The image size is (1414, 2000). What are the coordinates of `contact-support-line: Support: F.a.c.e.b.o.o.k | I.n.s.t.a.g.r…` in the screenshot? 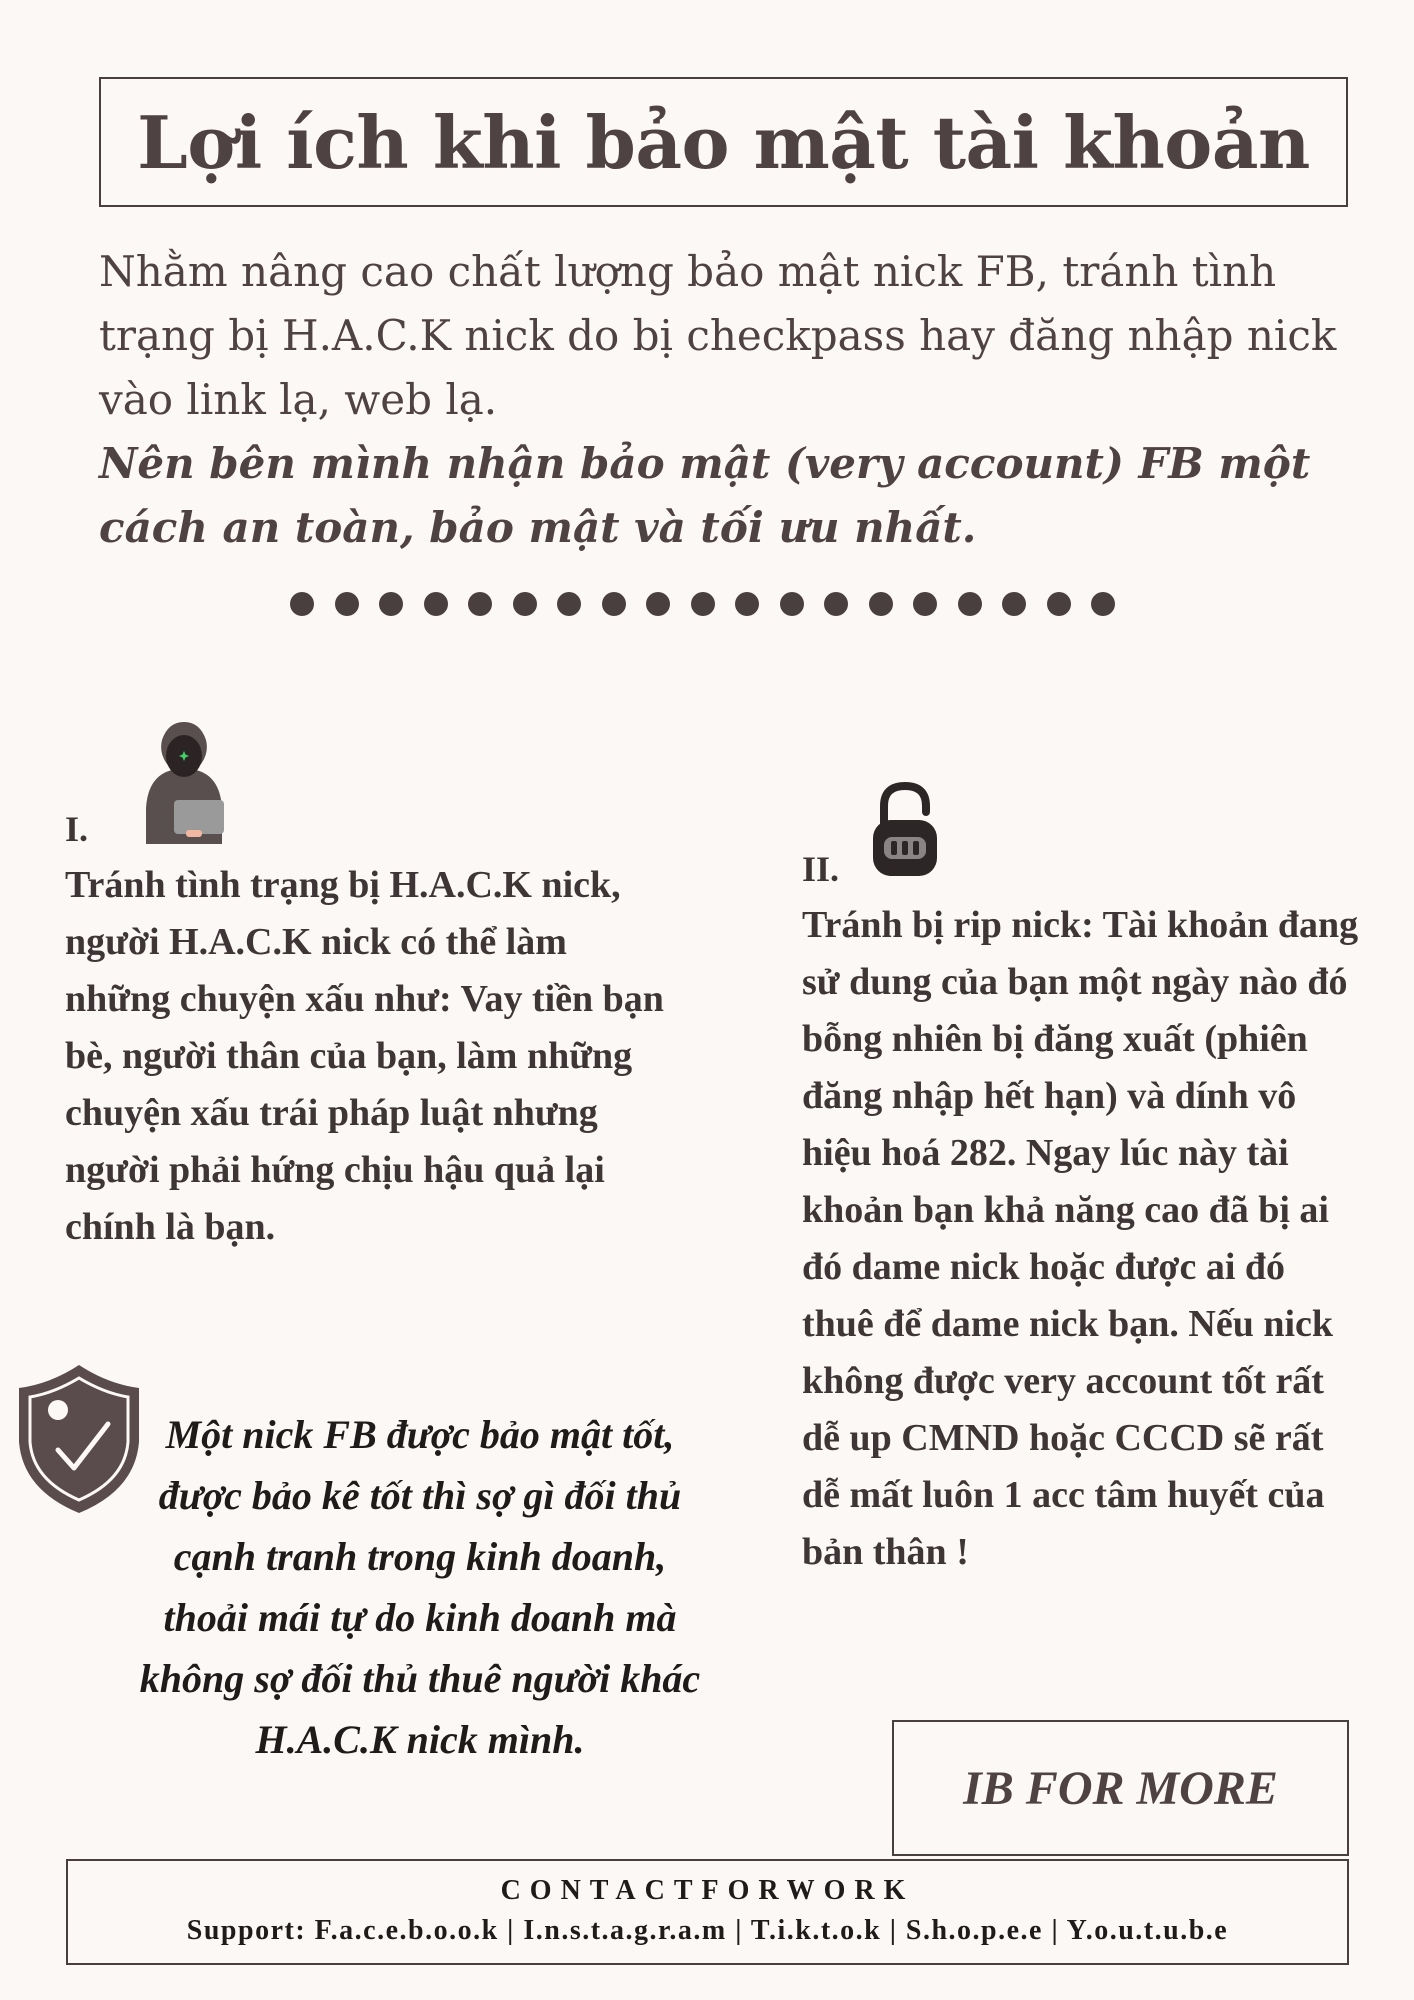 It's located at (707, 1930).